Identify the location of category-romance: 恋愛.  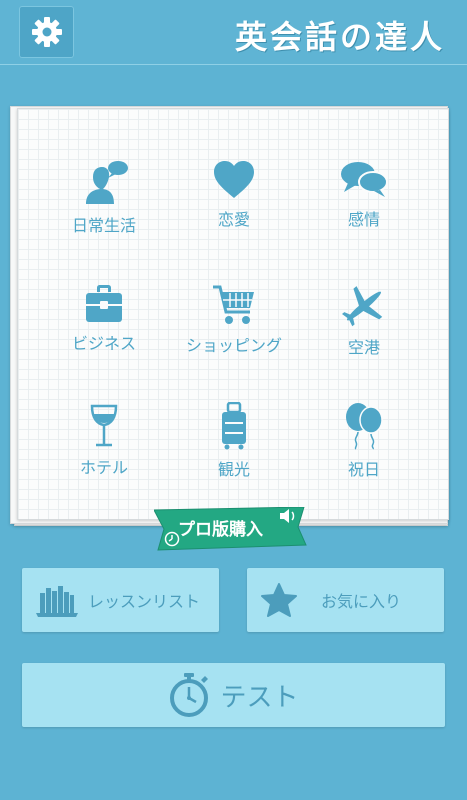
(234, 210).